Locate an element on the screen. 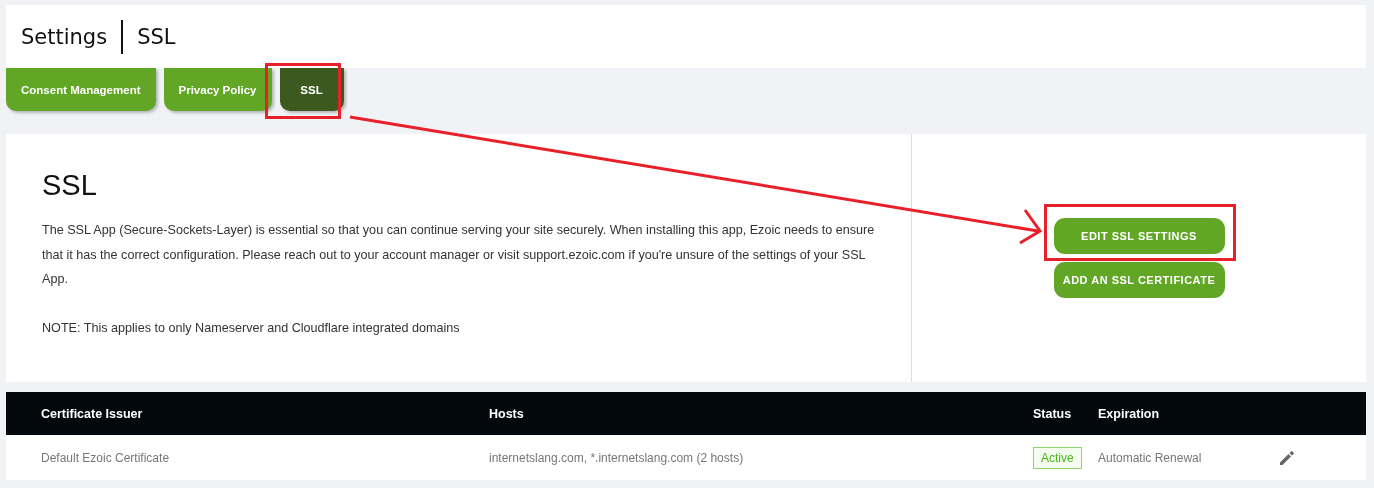 Image resolution: width=1374 pixels, height=488 pixels. description-text: The SSL App (Secure-Sockets-Layer) is essential so that you can continue serving your site securely. When installing this app, Ezoic needs to ensure that it has the correct configuration. Please reach out to your account manager or visit support.ezoic.com if you're unsure of the settings of your SSL App. is located at coordinates (459, 255).